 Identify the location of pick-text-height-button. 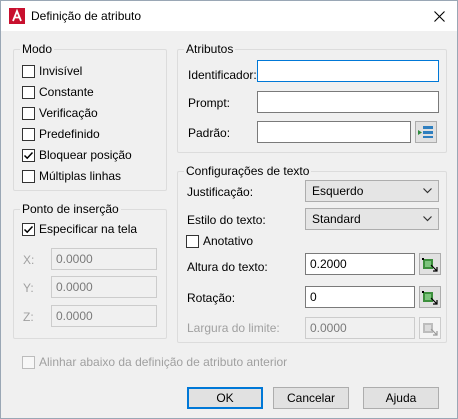
(430, 264).